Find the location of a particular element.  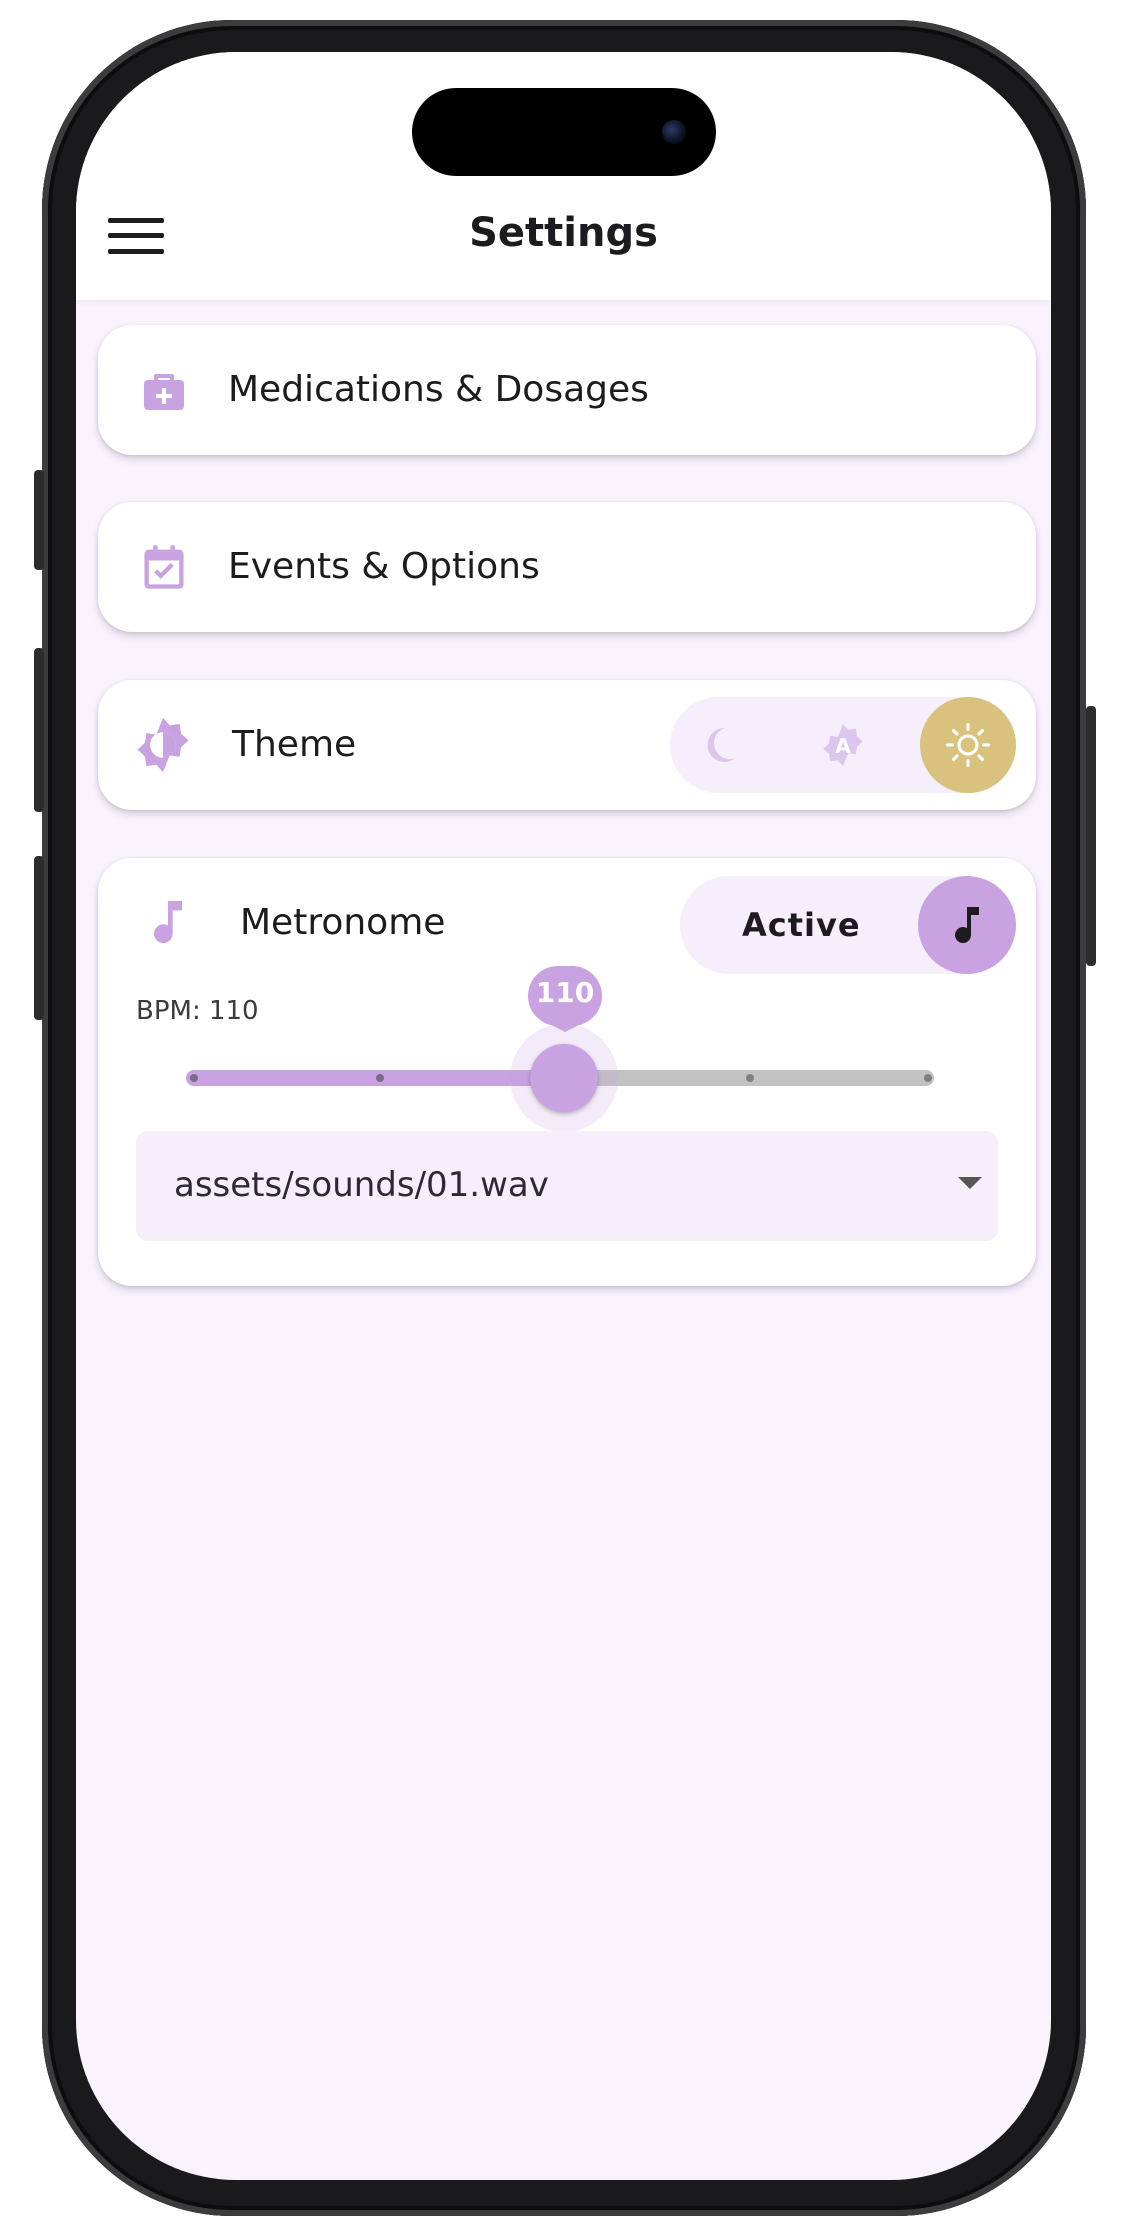

theme-dark-button is located at coordinates (718, 745).